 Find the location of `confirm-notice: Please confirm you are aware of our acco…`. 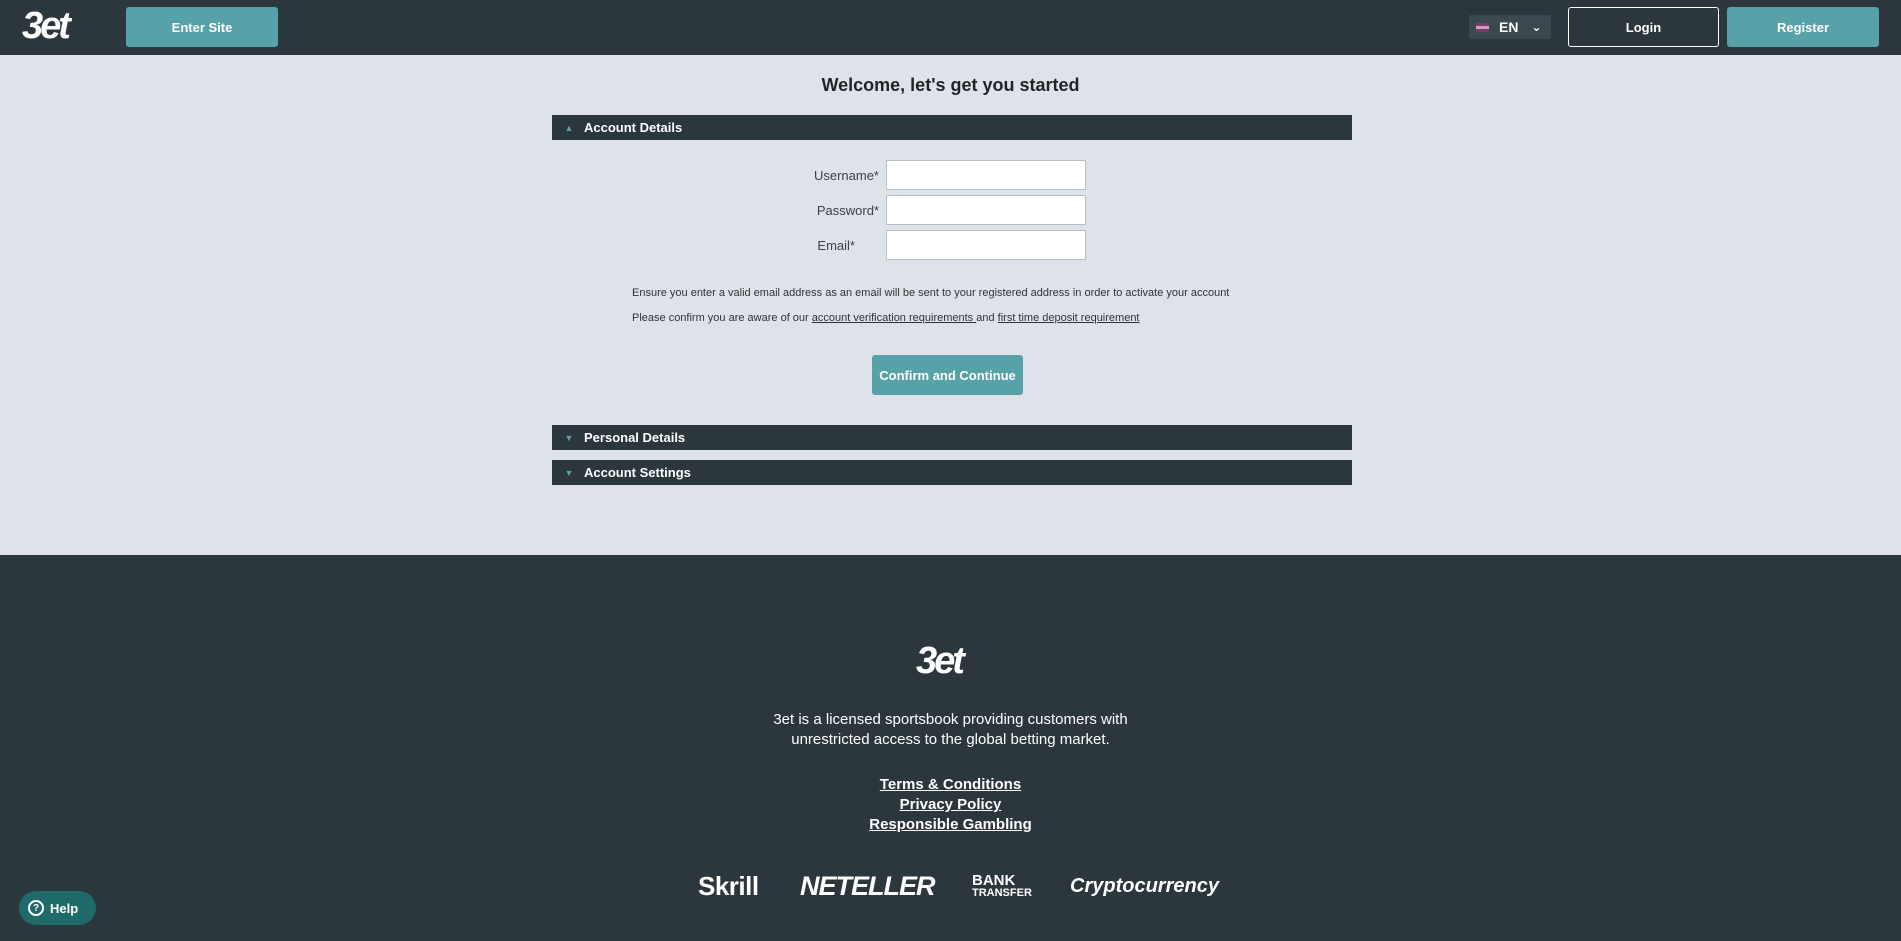

confirm-notice: Please confirm you are aware of our acco… is located at coordinates (886, 318).